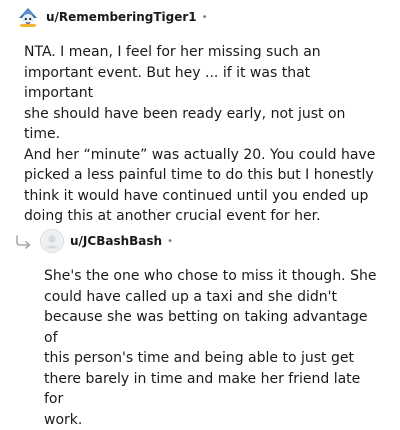  What do you see at coordinates (52, 241) in the screenshot?
I see `default-avatar-icon` at bounding box center [52, 241].